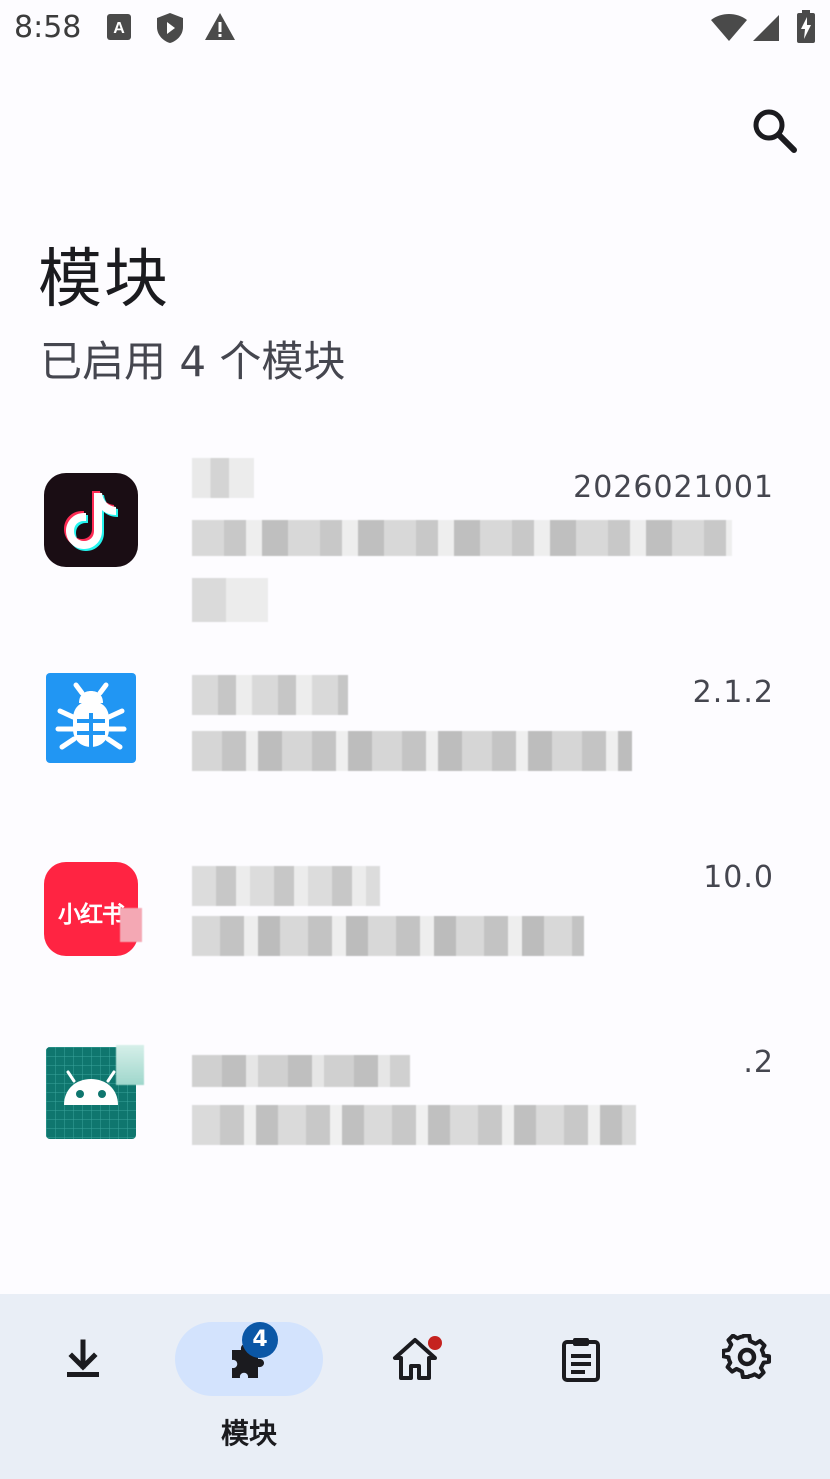  Describe the element at coordinates (581, 1386) in the screenshot. I see `nav-item-logs` at that location.